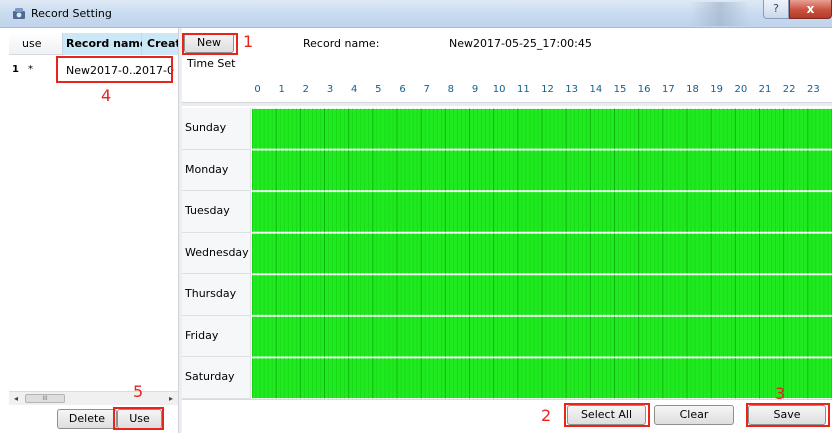  What do you see at coordinates (507, 104) in the screenshot?
I see `grid-separator` at bounding box center [507, 104].